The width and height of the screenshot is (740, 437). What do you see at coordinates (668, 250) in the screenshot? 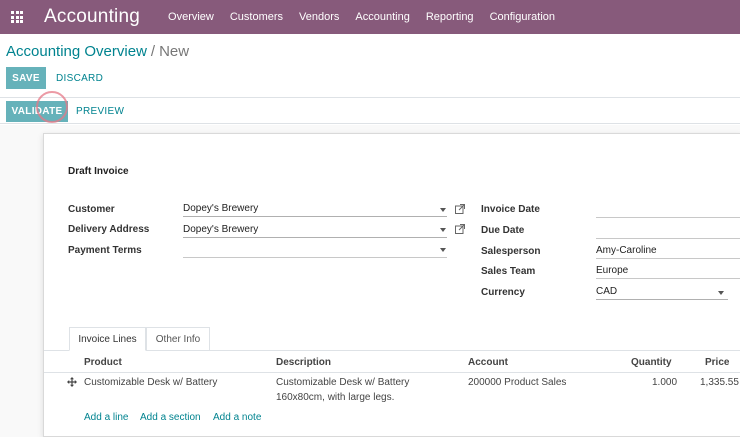
I see `salesperson-field: Amy-Caroline` at bounding box center [668, 250].